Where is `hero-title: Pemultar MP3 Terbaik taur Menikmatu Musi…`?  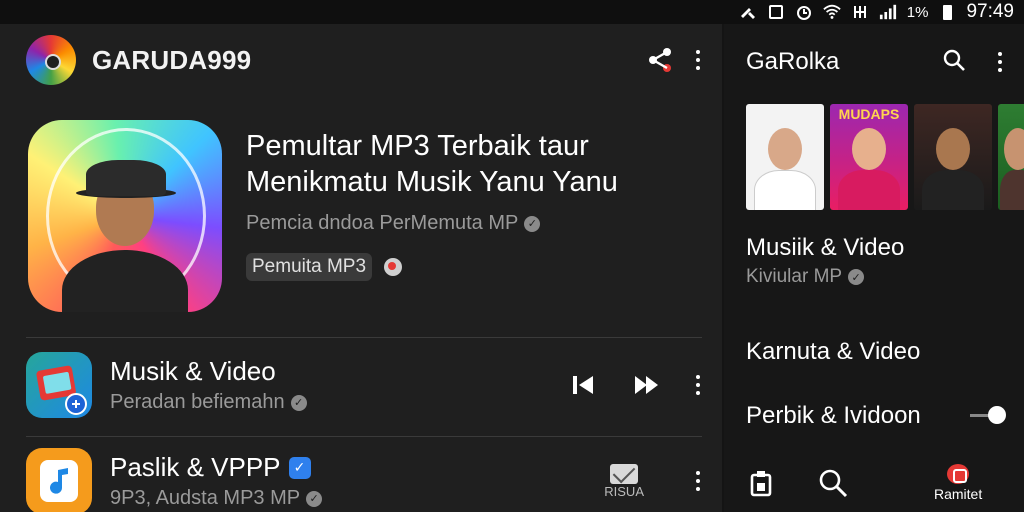 hero-title: Pemultar MP3 Terbaik taur Menikmatu Musi… is located at coordinates (432, 164).